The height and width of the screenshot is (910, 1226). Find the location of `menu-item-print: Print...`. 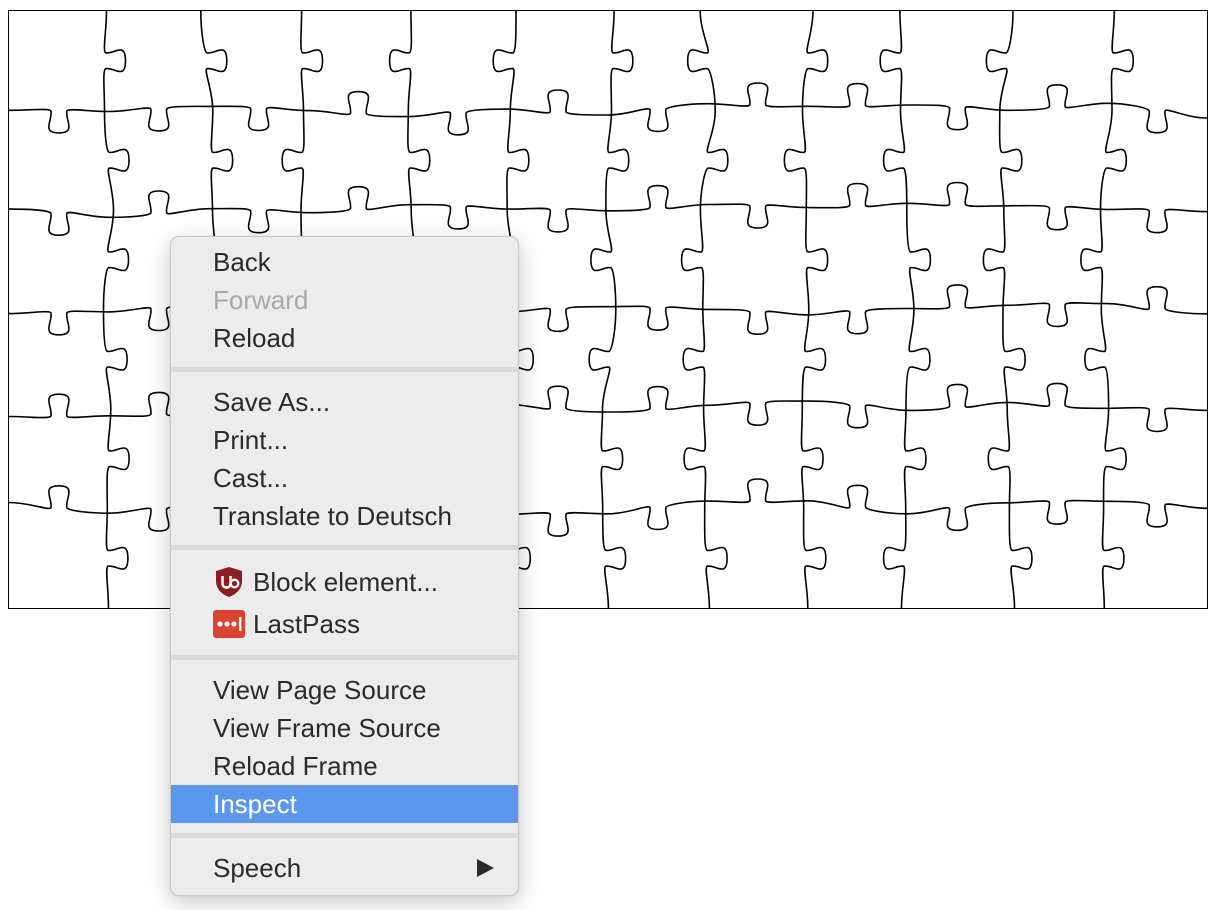

menu-item-print: Print... is located at coordinates (344, 440).